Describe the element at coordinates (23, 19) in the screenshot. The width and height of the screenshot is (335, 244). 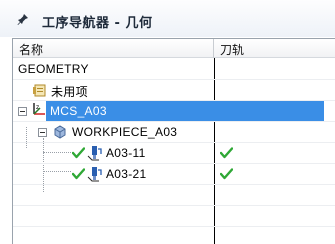
I see `pin-icon` at that location.